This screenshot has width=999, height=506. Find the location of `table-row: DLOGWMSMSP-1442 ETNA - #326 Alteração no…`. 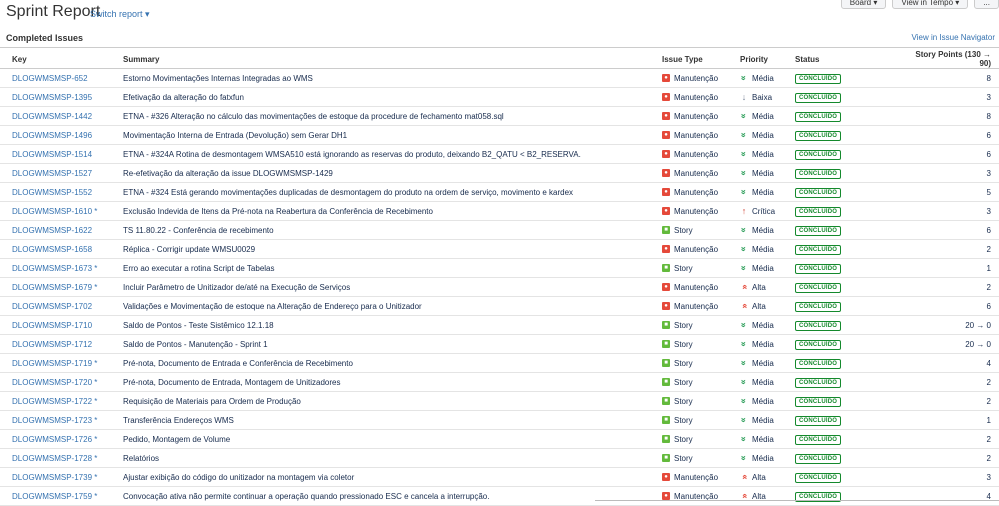

table-row: DLOGWMSMSP-1442 ETNA - #326 Alteração no… is located at coordinates (499, 116).